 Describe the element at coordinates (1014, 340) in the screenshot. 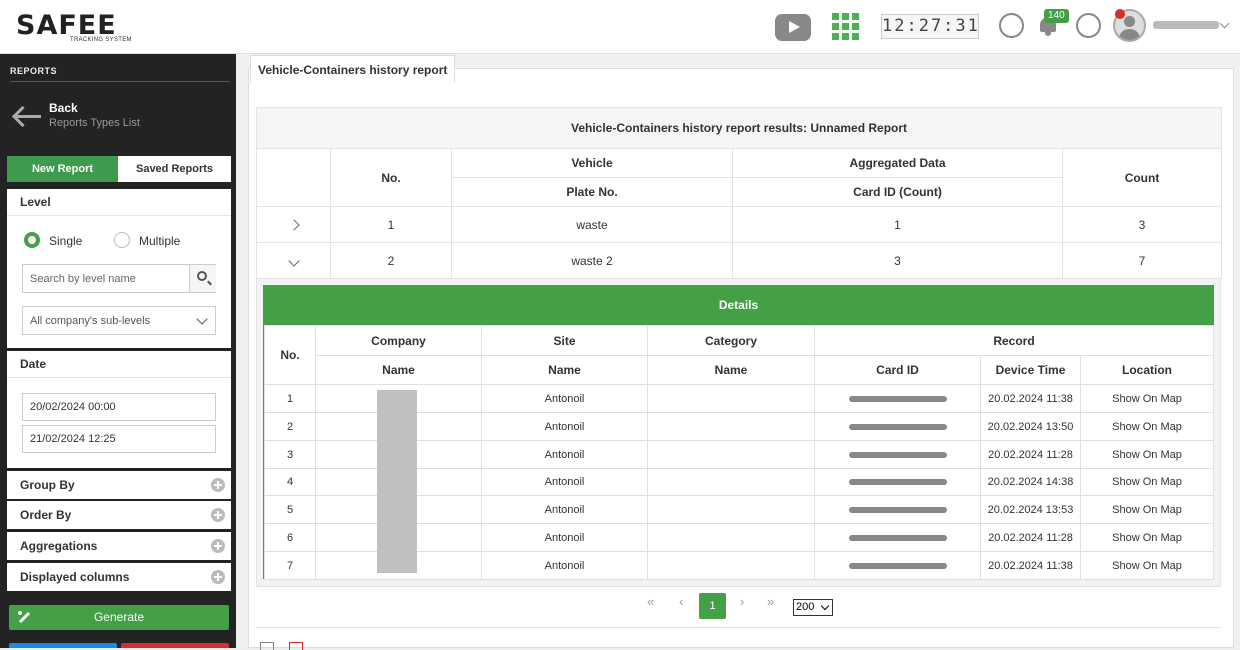

I see `col-record: Record` at that location.